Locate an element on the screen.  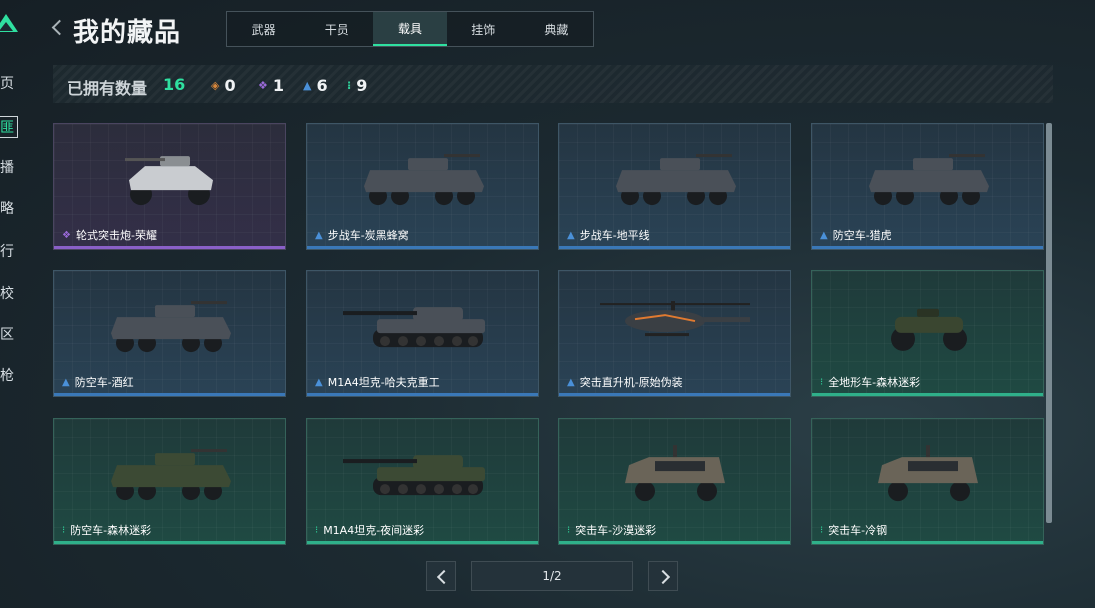
vehicle-card: ⁝ M1A4坦克-夜间迷彩 is located at coordinates (422, 481).